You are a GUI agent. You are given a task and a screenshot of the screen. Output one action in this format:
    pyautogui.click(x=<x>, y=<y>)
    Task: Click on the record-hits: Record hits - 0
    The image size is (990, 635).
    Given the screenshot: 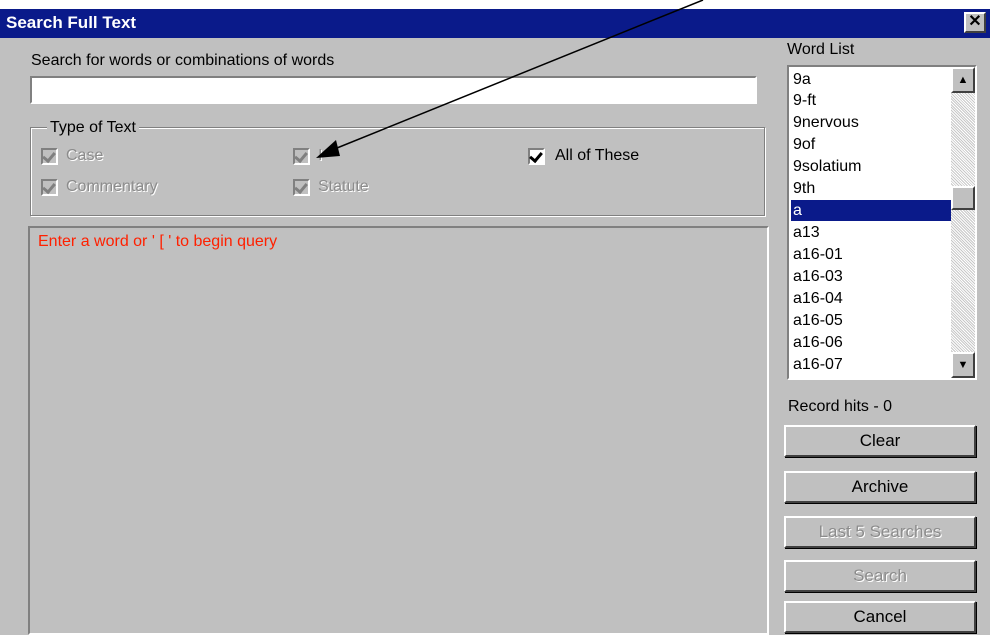 What is the action you would take?
    pyautogui.click(x=840, y=406)
    